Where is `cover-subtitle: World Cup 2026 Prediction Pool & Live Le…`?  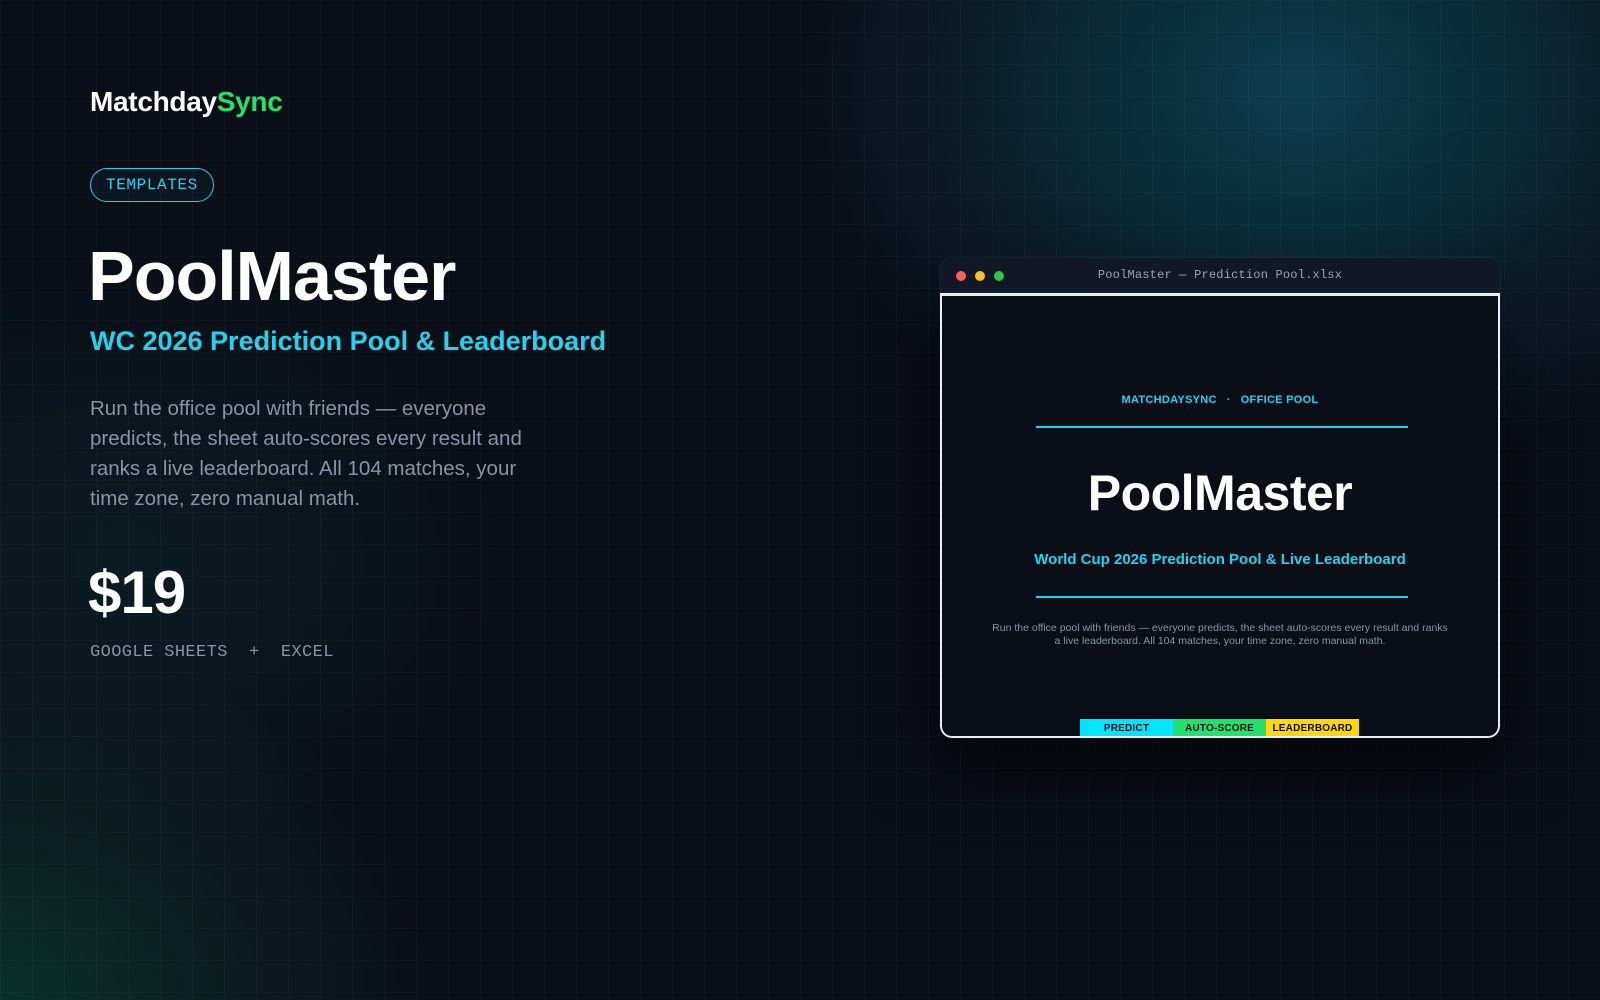
cover-subtitle: World Cup 2026 Prediction Pool & Live Le… is located at coordinates (1220, 559).